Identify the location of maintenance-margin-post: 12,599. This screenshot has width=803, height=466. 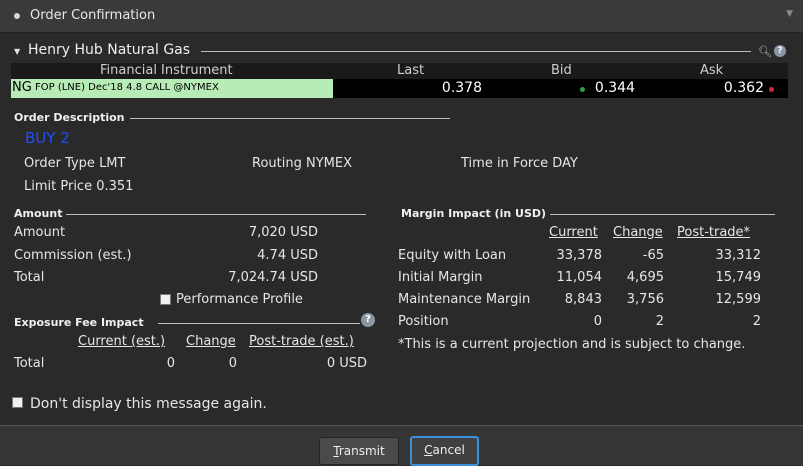
(738, 299).